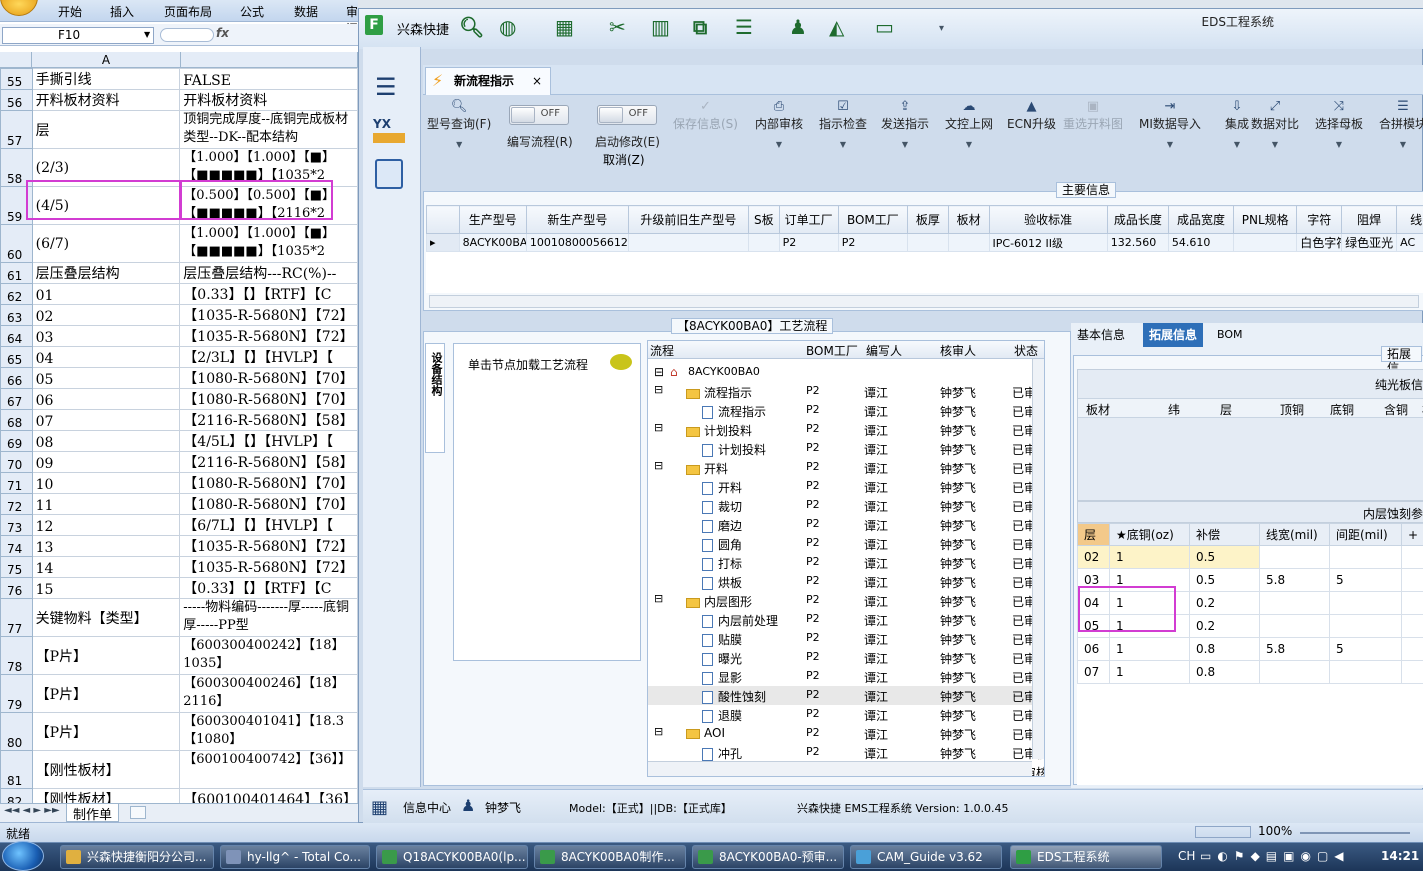 The width and height of the screenshot is (1423, 871). What do you see at coordinates (16, 243) in the screenshot?
I see `row-number: 60` at bounding box center [16, 243].